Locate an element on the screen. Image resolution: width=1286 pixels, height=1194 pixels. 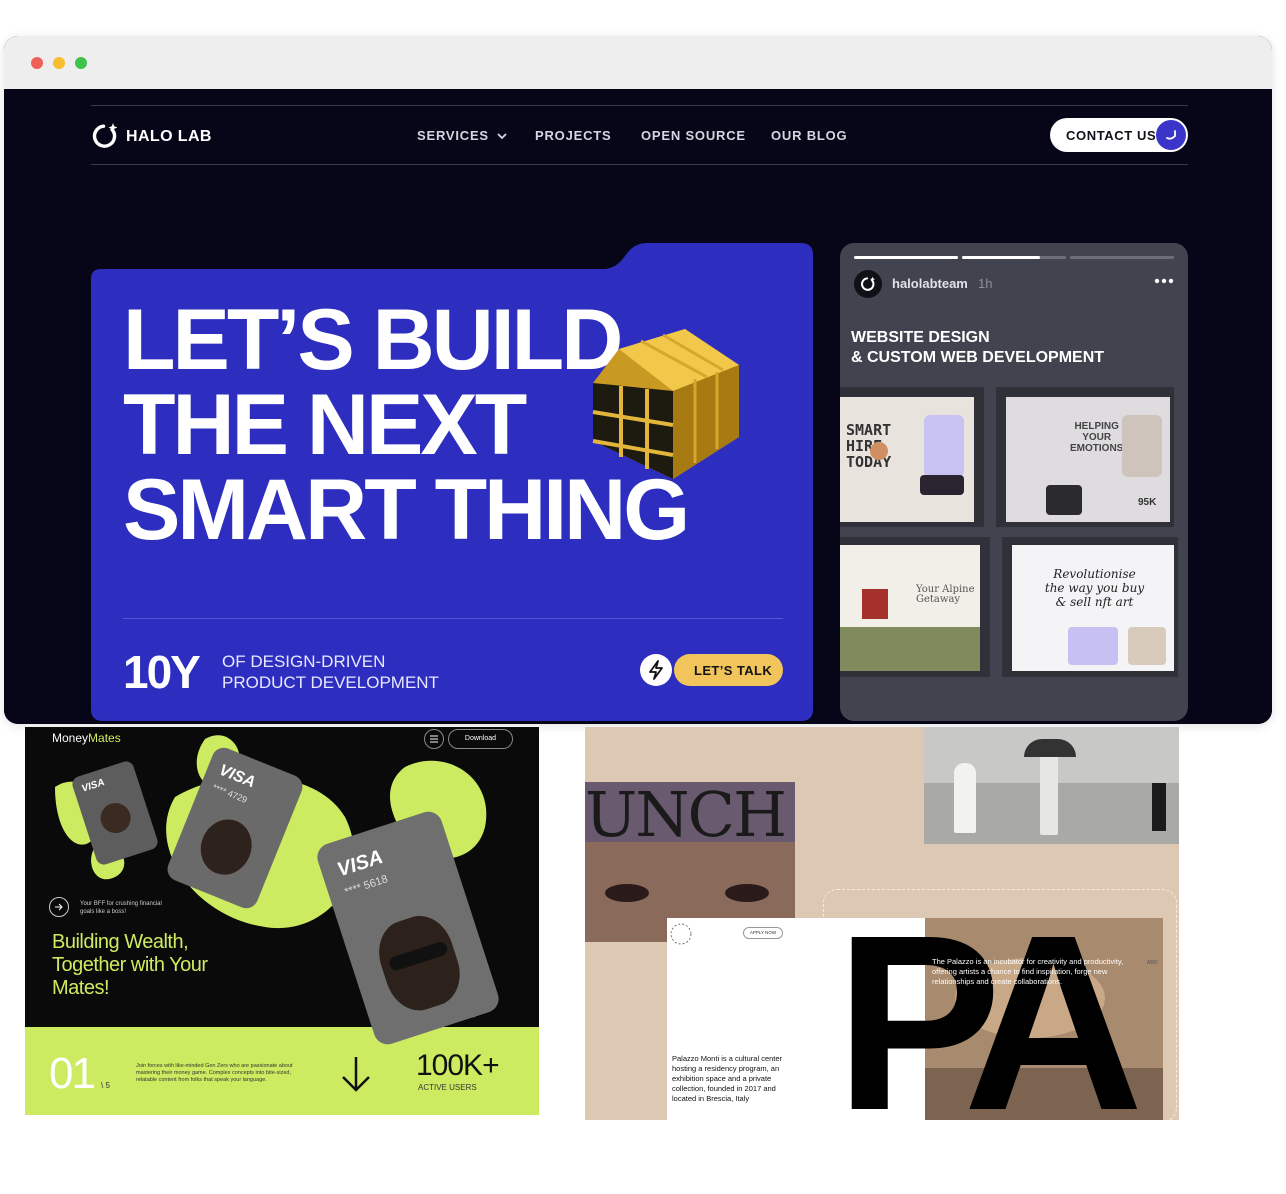
brand-name: HALO LAB is located at coordinates (169, 136).